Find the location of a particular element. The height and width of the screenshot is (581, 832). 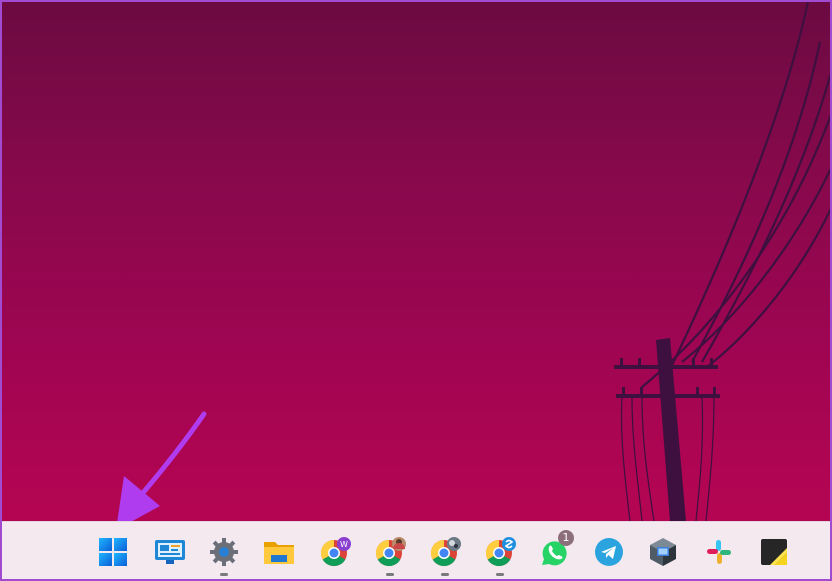

folder-icon is located at coordinates (279, 553).